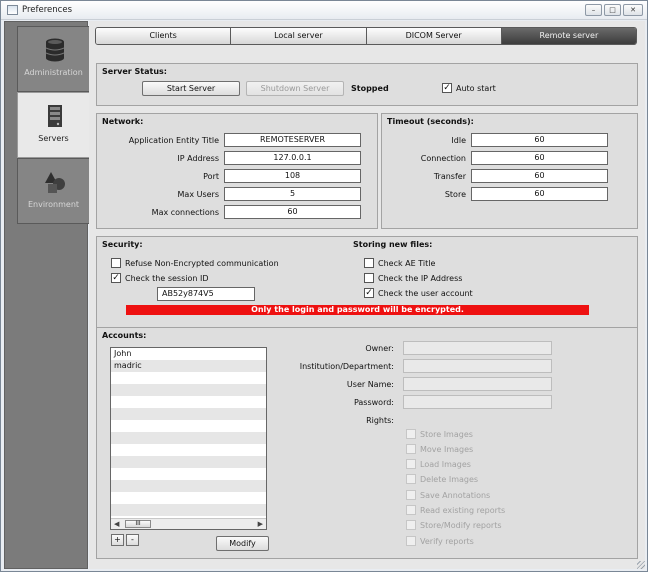  I want to click on check-ip-address-checkbox, so click(369, 278).